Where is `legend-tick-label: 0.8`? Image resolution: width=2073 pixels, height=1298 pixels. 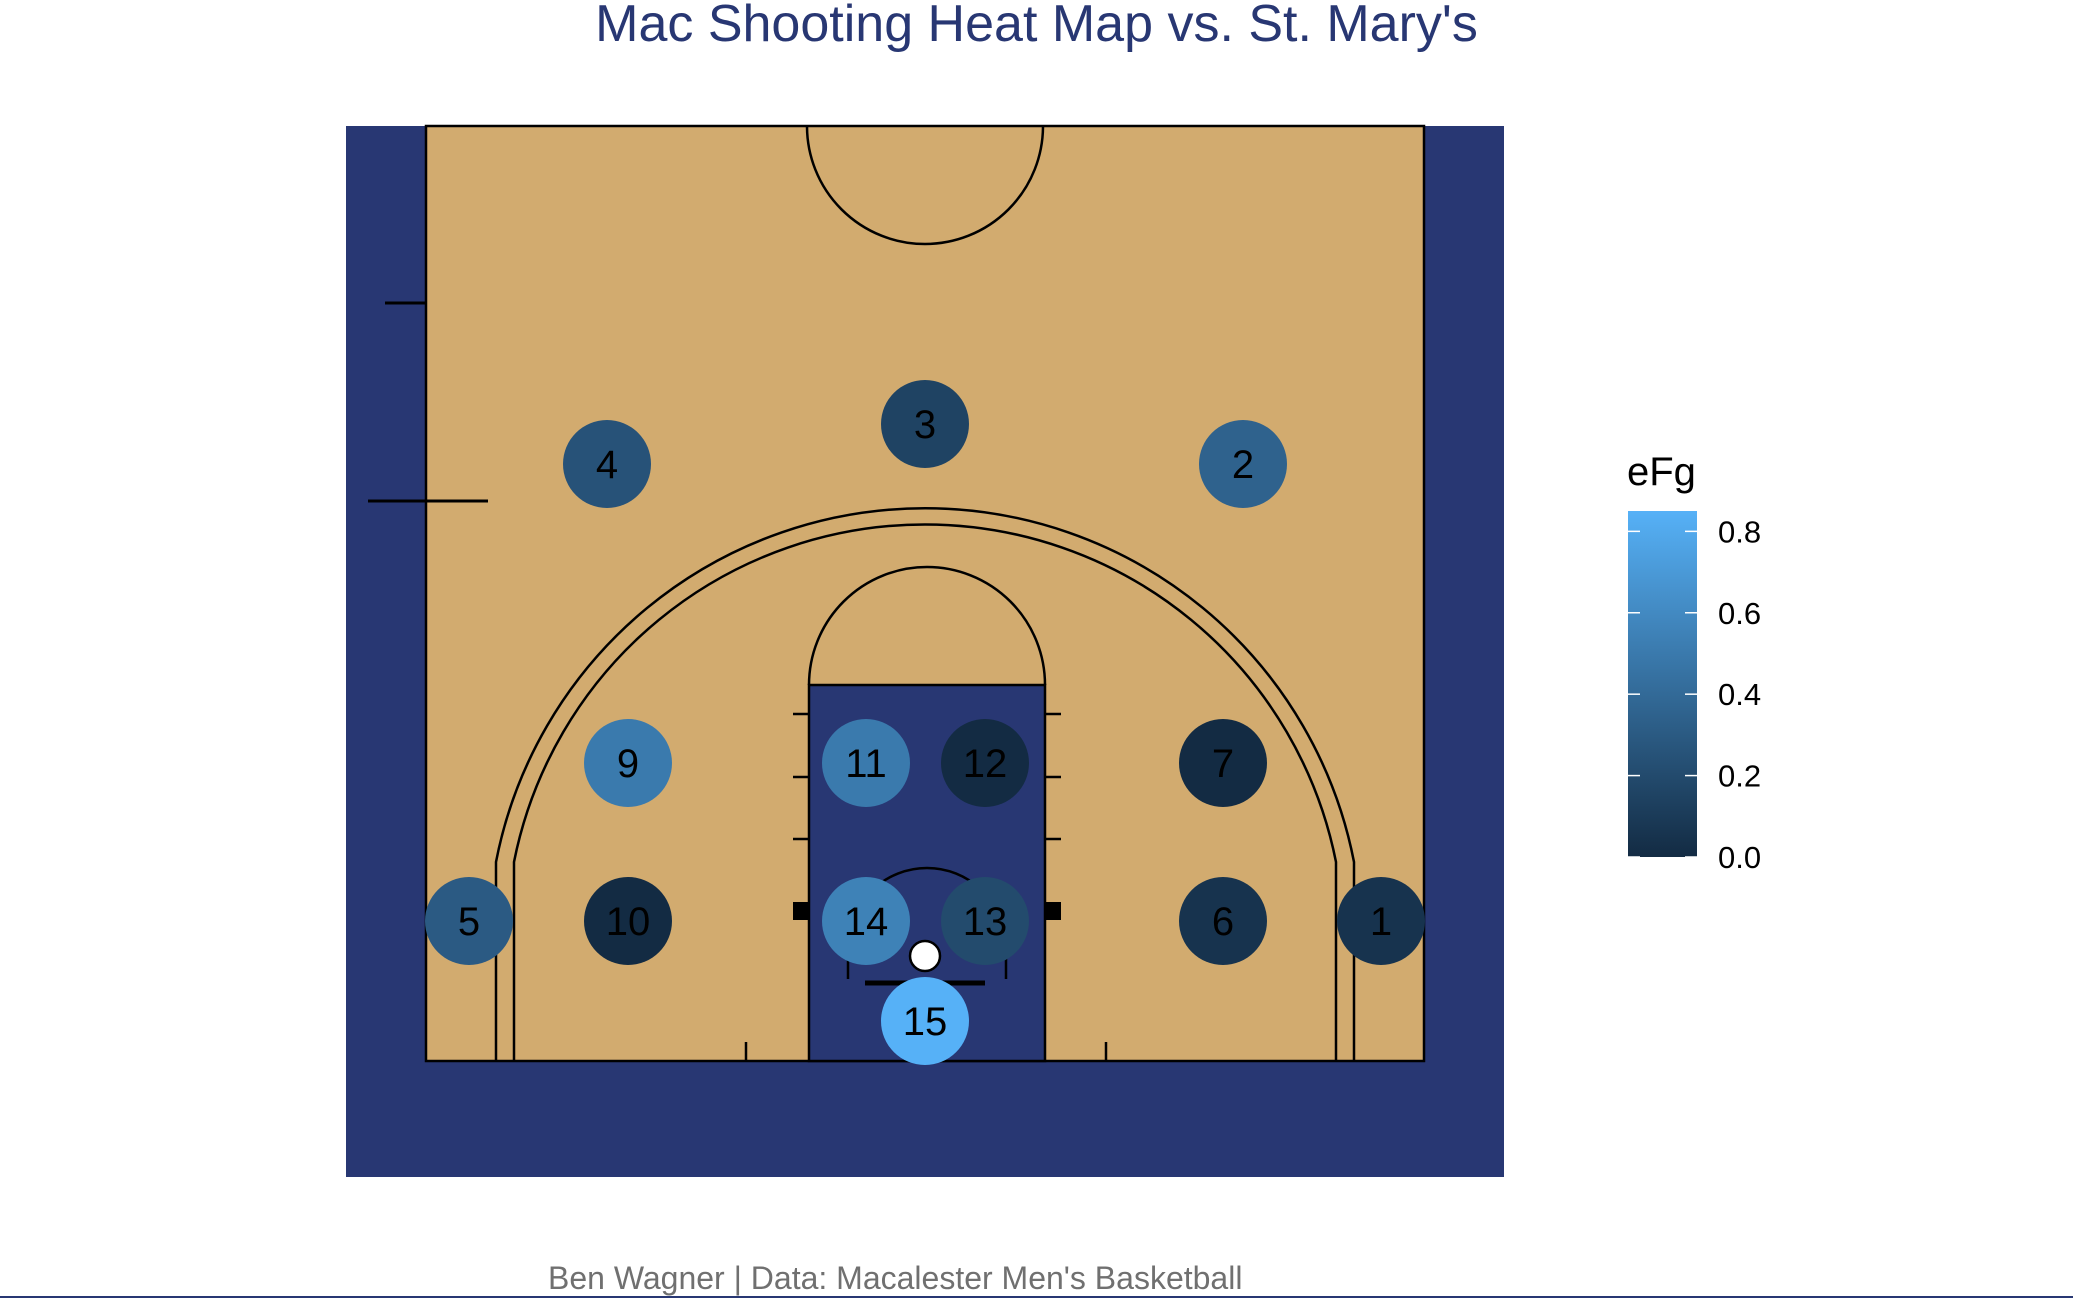 legend-tick-label: 0.8 is located at coordinates (1739, 531).